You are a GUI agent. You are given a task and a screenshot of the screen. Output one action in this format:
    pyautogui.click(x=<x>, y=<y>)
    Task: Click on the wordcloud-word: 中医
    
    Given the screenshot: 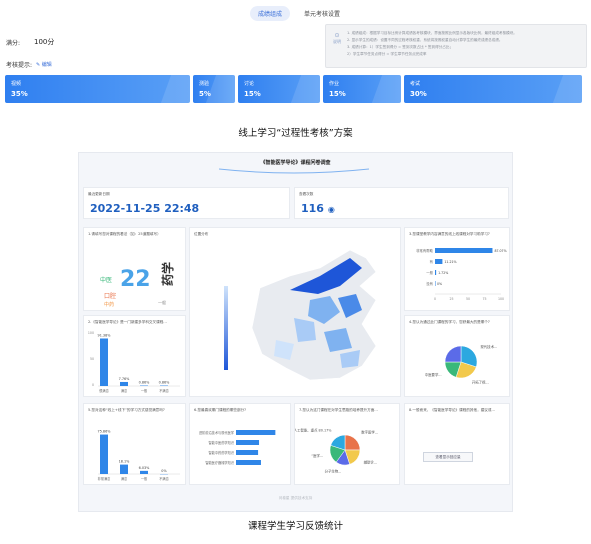 What is the action you would take?
    pyautogui.click(x=106, y=280)
    